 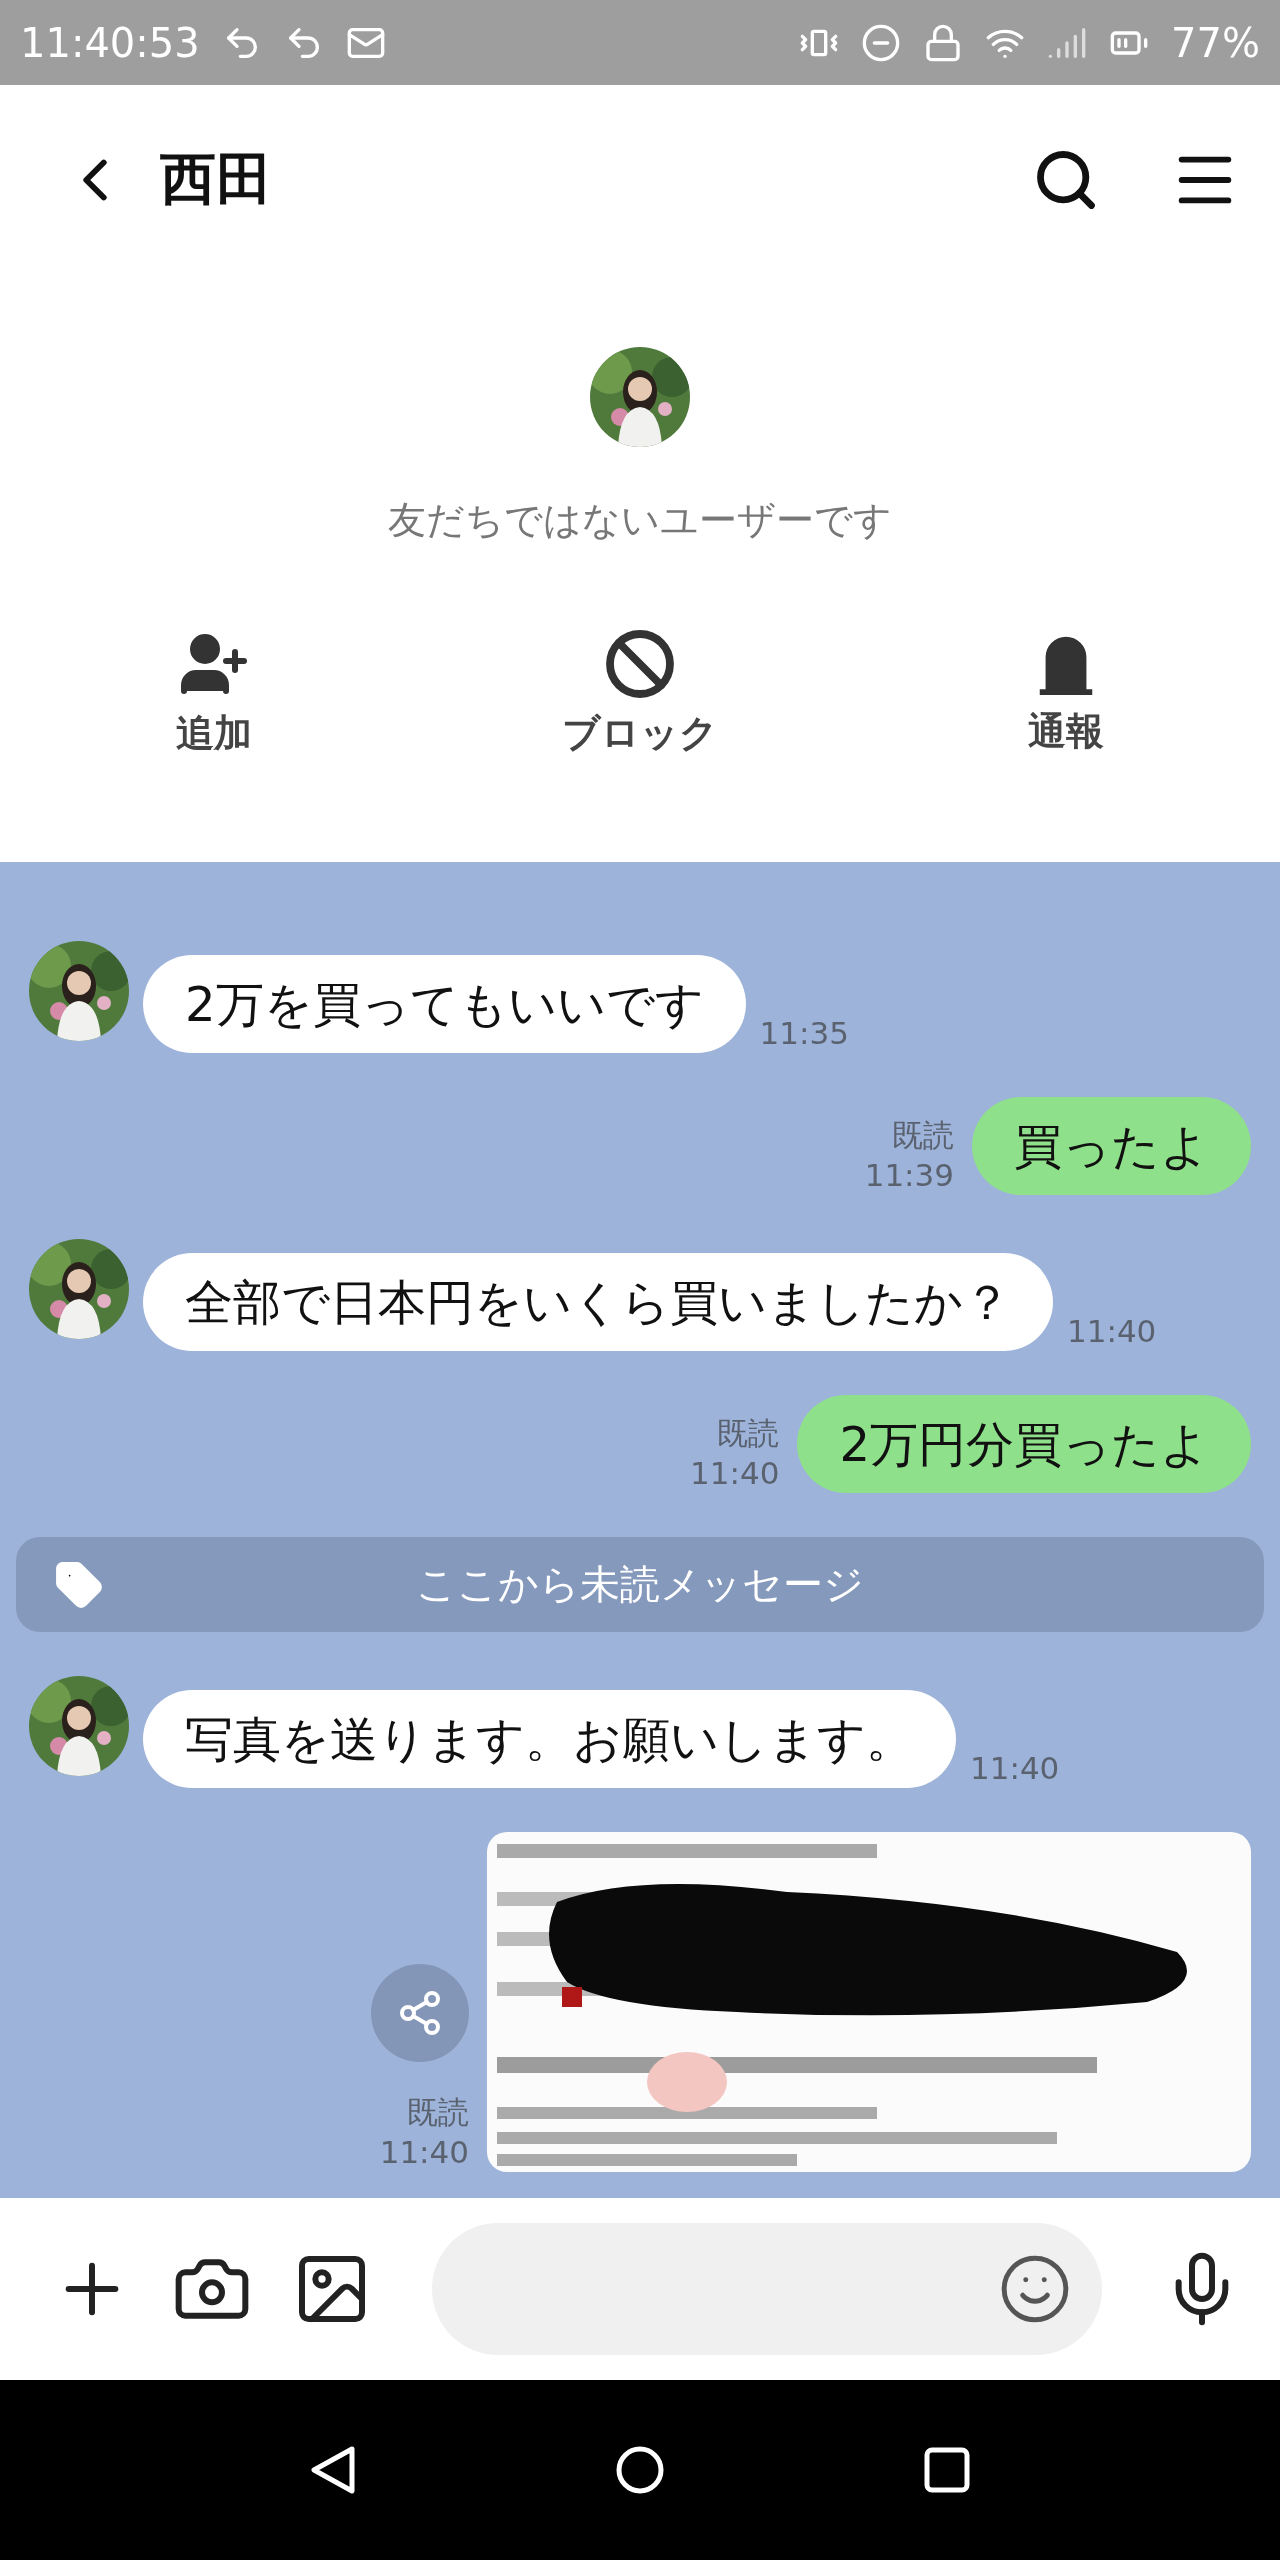 I want to click on message-bubble: 2万を買ってもいいです, so click(x=444, y=1004).